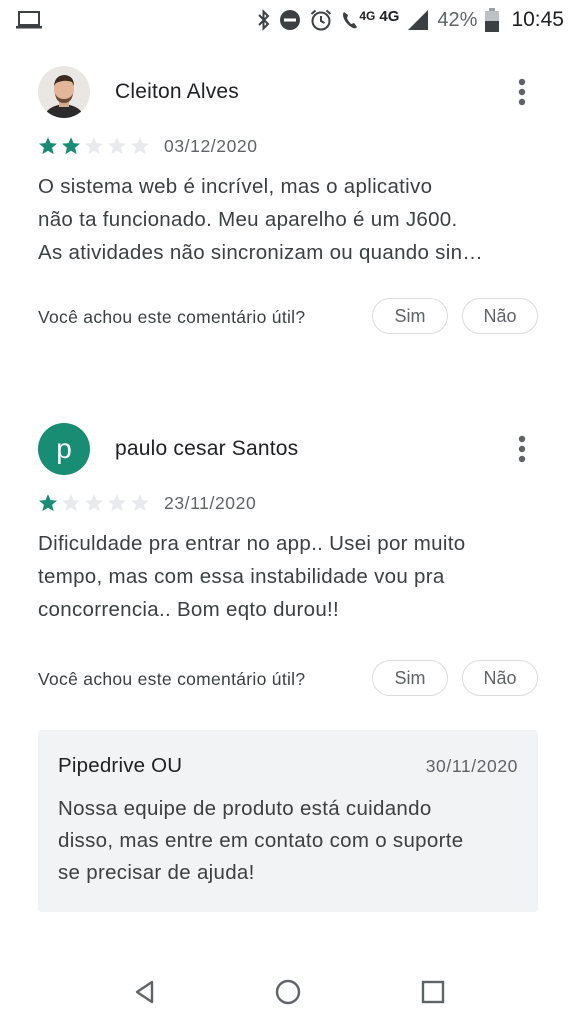 This screenshot has width=576, height=1024. I want to click on review-text-line: concorrencia.. Bom eqto durou!!, so click(189, 609).